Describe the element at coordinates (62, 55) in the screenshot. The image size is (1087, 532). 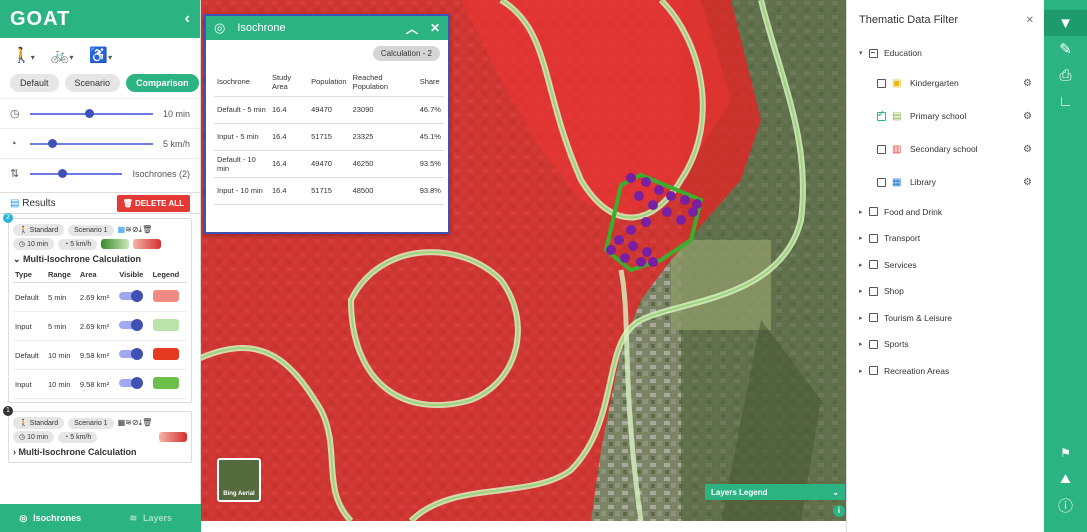
I see `bike-mode-icon: 🚲▾` at that location.